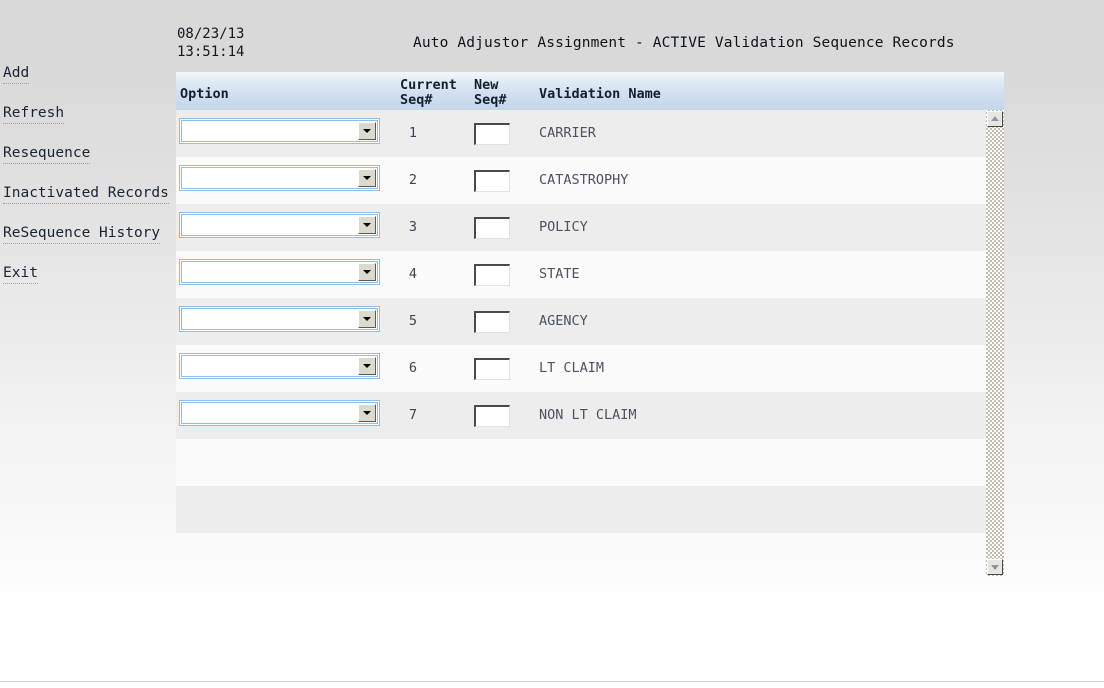  What do you see at coordinates (413, 415) in the screenshot?
I see `current-seq-value: 7` at bounding box center [413, 415].